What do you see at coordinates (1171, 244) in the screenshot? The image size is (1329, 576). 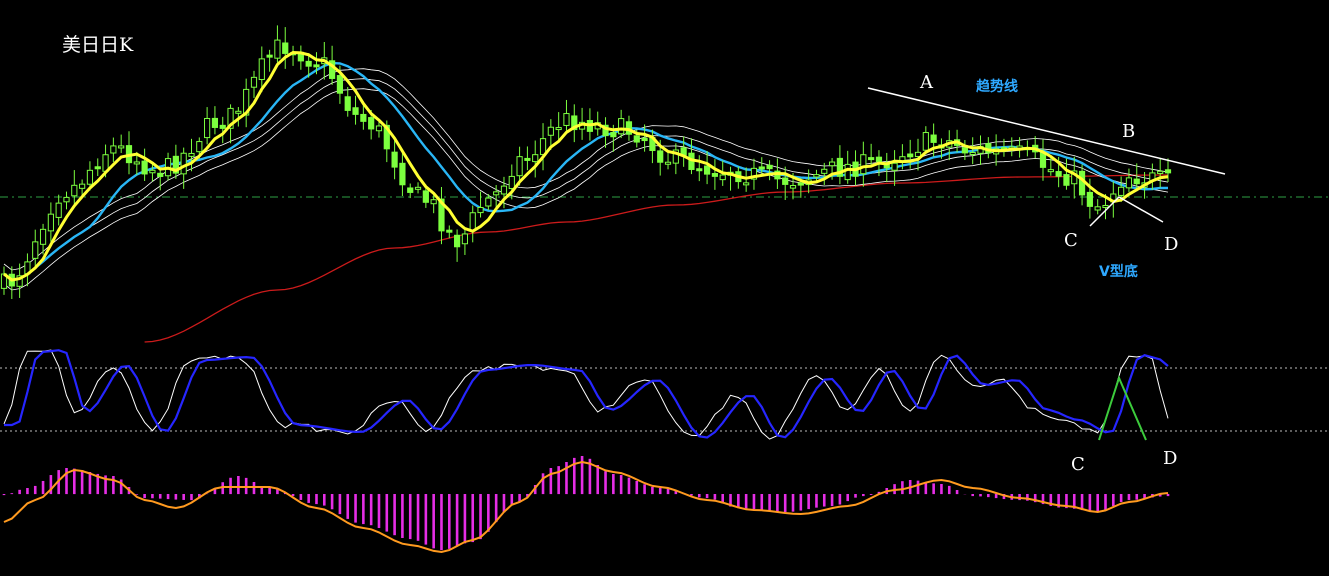 I see `label-d-price: D` at bounding box center [1171, 244].